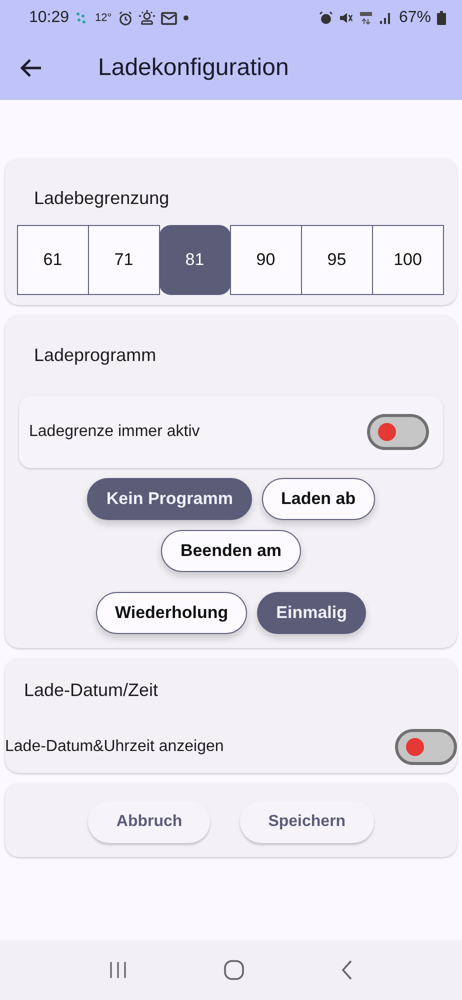 The image size is (462, 1000). I want to click on mail-icon, so click(168, 18).